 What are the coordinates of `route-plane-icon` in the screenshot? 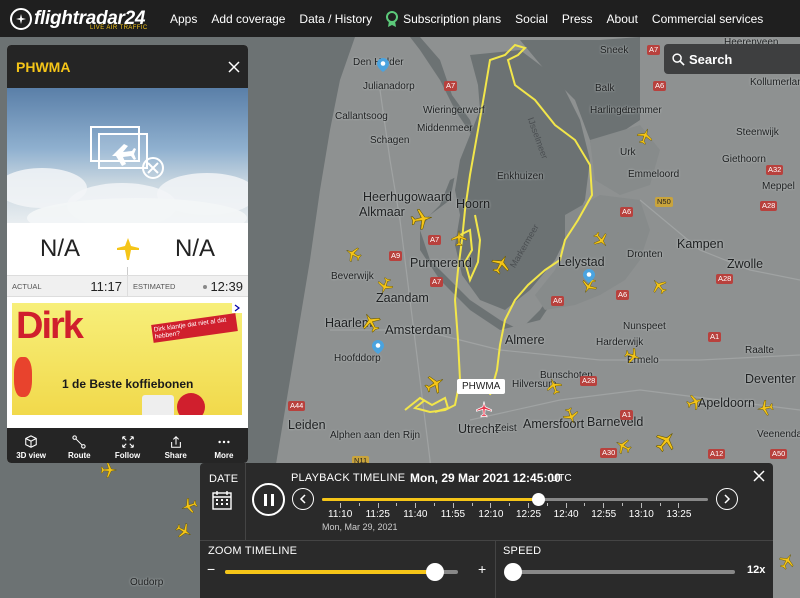 It's located at (128, 249).